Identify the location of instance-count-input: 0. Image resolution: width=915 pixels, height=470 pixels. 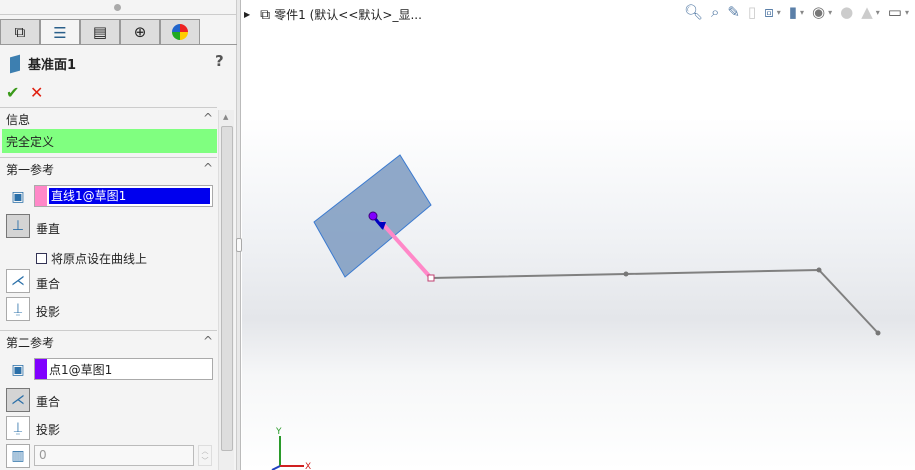
(114, 455).